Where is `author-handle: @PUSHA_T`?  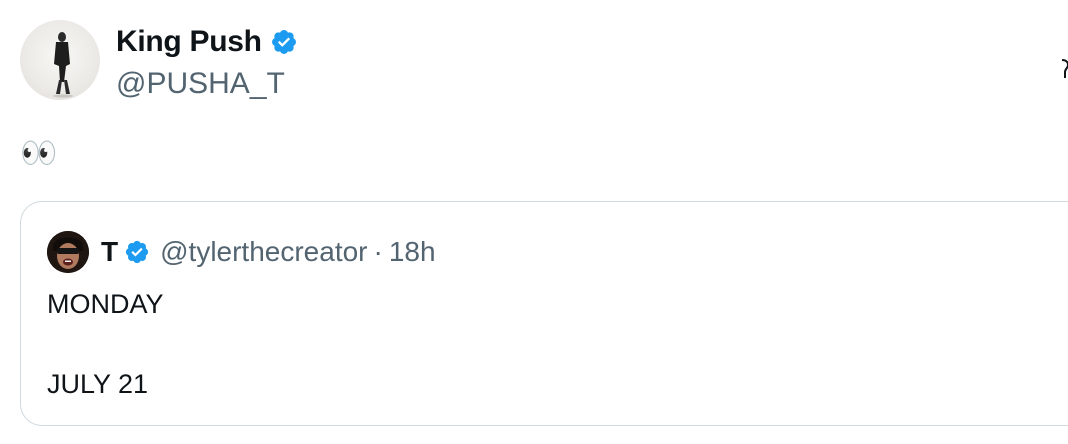
author-handle: @PUSHA_T is located at coordinates (200, 84).